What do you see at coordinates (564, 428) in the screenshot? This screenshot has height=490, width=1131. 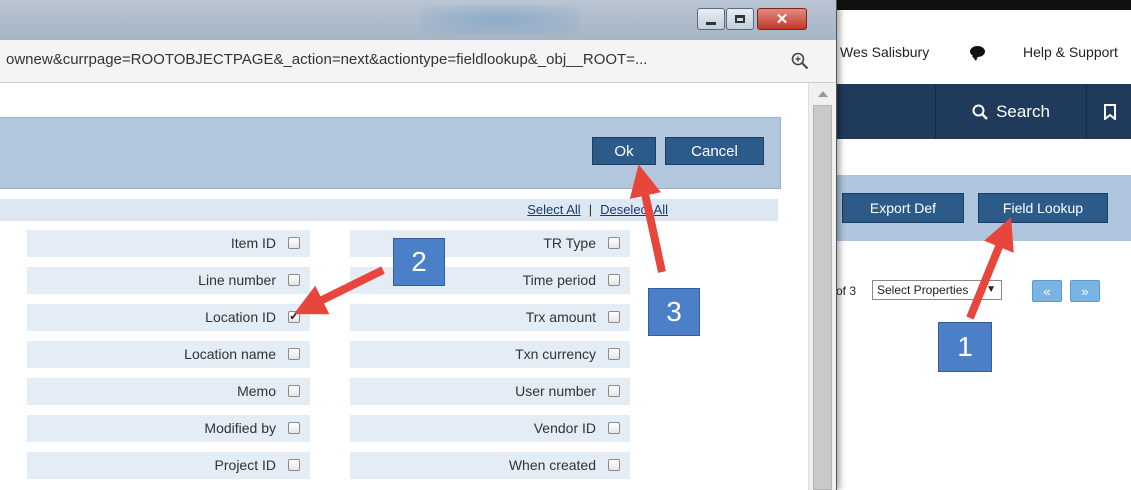 I see `field-label: Vendor ID` at bounding box center [564, 428].